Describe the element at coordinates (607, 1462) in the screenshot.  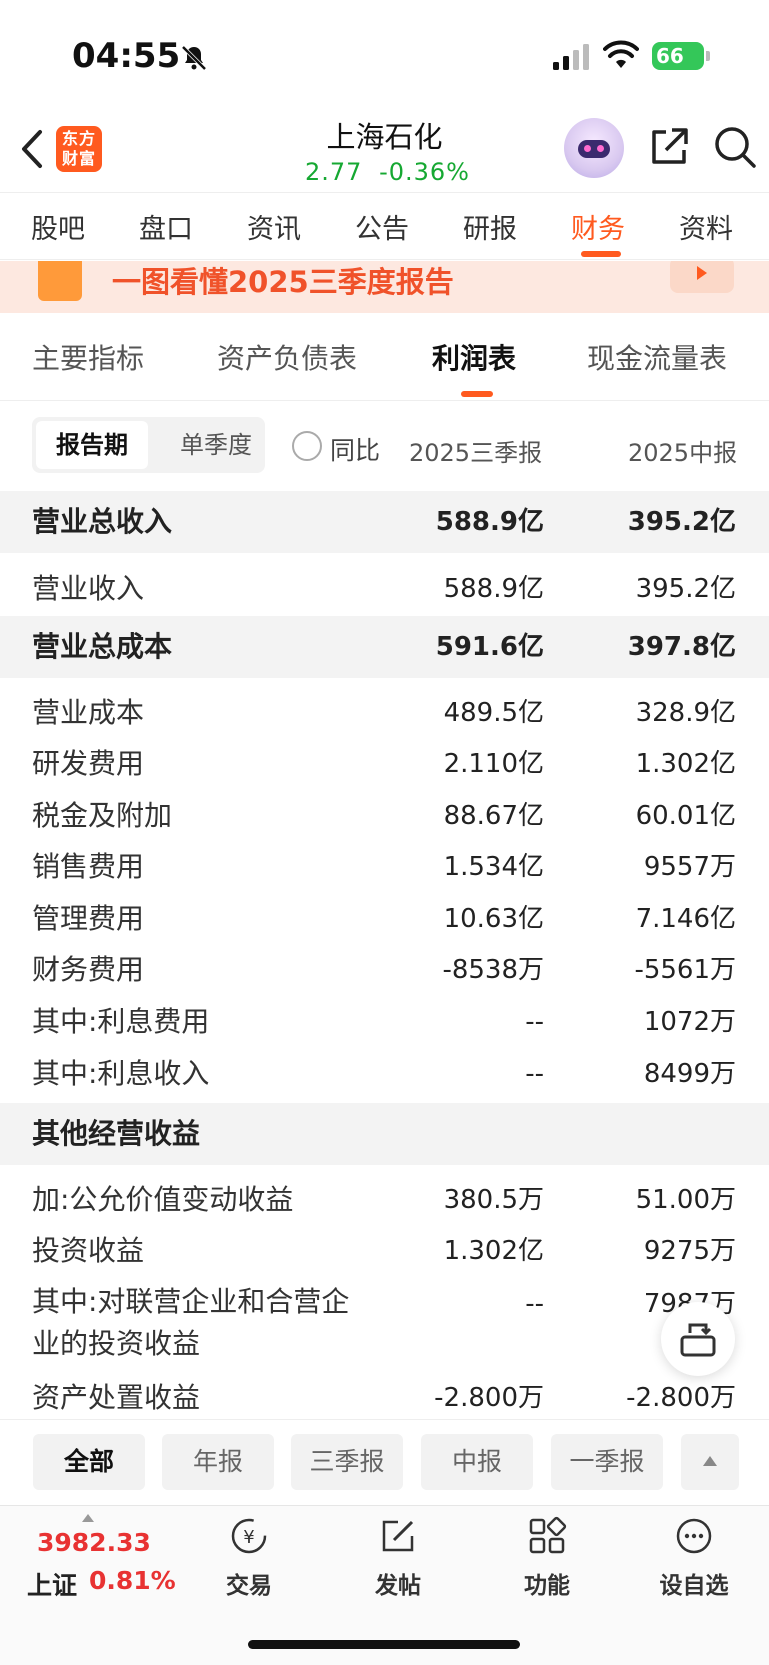
I see `period-q1-button: 一季报` at that location.